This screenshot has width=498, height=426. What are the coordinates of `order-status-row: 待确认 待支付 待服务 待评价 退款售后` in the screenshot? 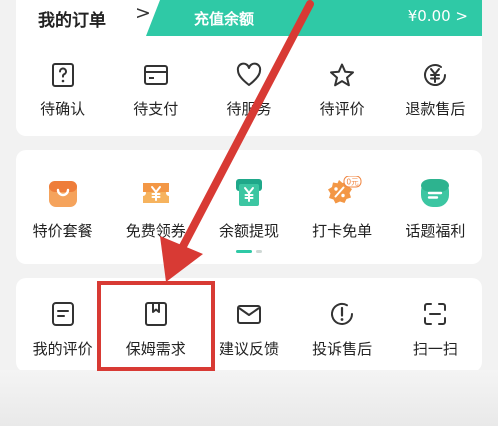 It's located at (249, 91).